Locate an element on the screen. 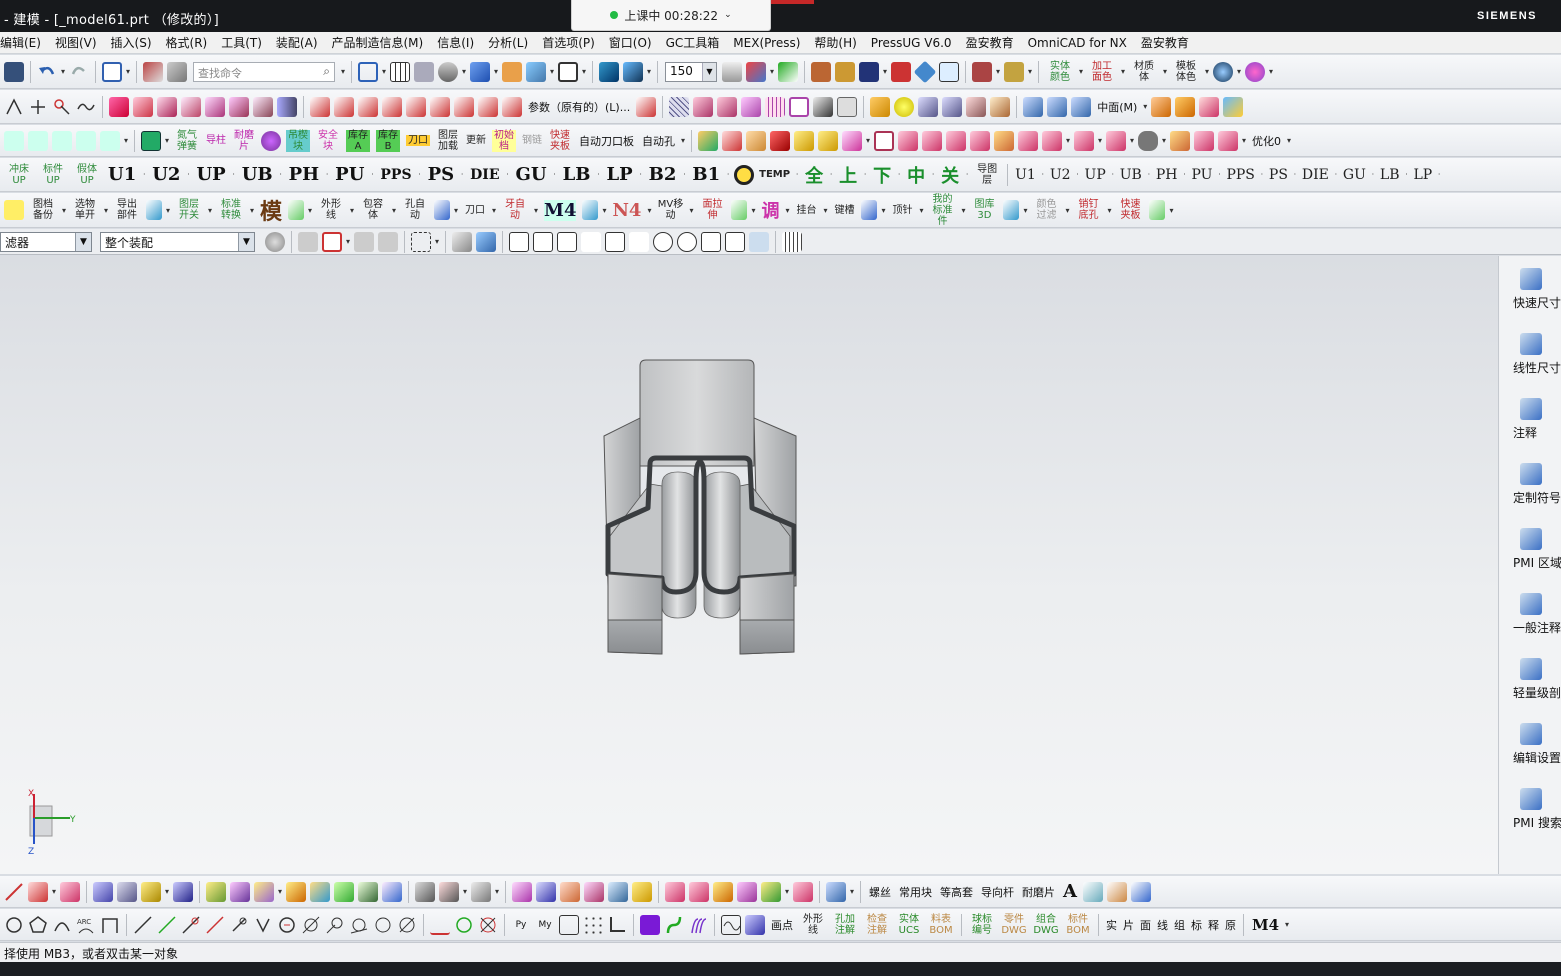 The height and width of the screenshot is (976, 1561). ring-icon is located at coordinates (744, 174).